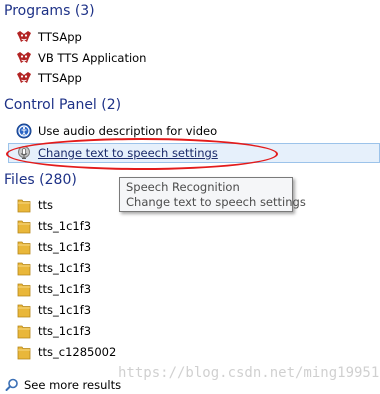  I want to click on program-item-vb-tts: VB TTS Application, so click(81, 58).